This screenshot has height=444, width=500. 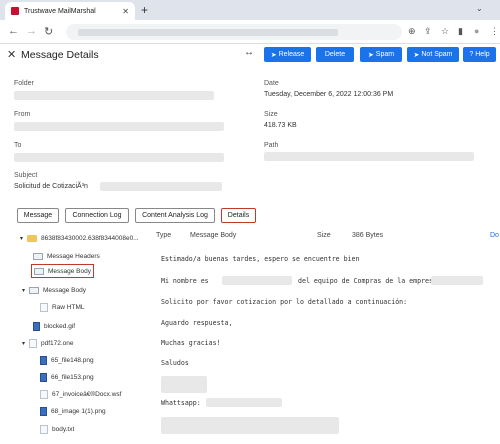 I want to click on browser-tab: Trustwave MailMarshal ✕, so click(x=70, y=11).